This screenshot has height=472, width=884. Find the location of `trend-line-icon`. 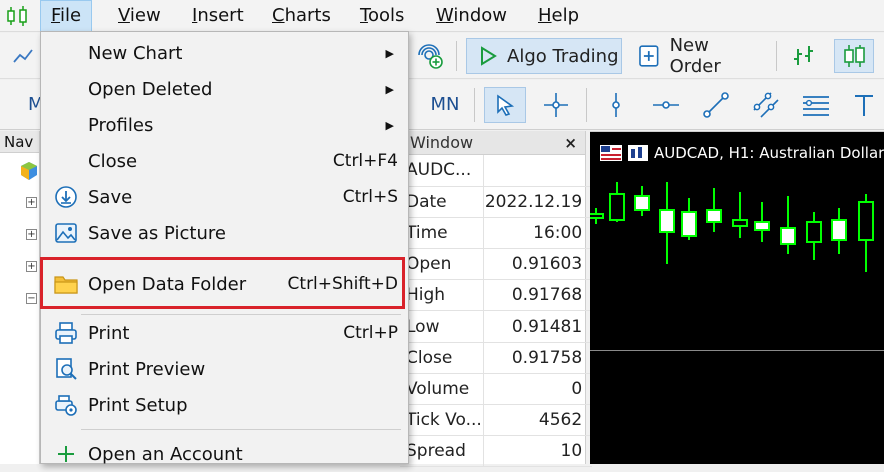

trend-line-icon is located at coordinates (716, 105).